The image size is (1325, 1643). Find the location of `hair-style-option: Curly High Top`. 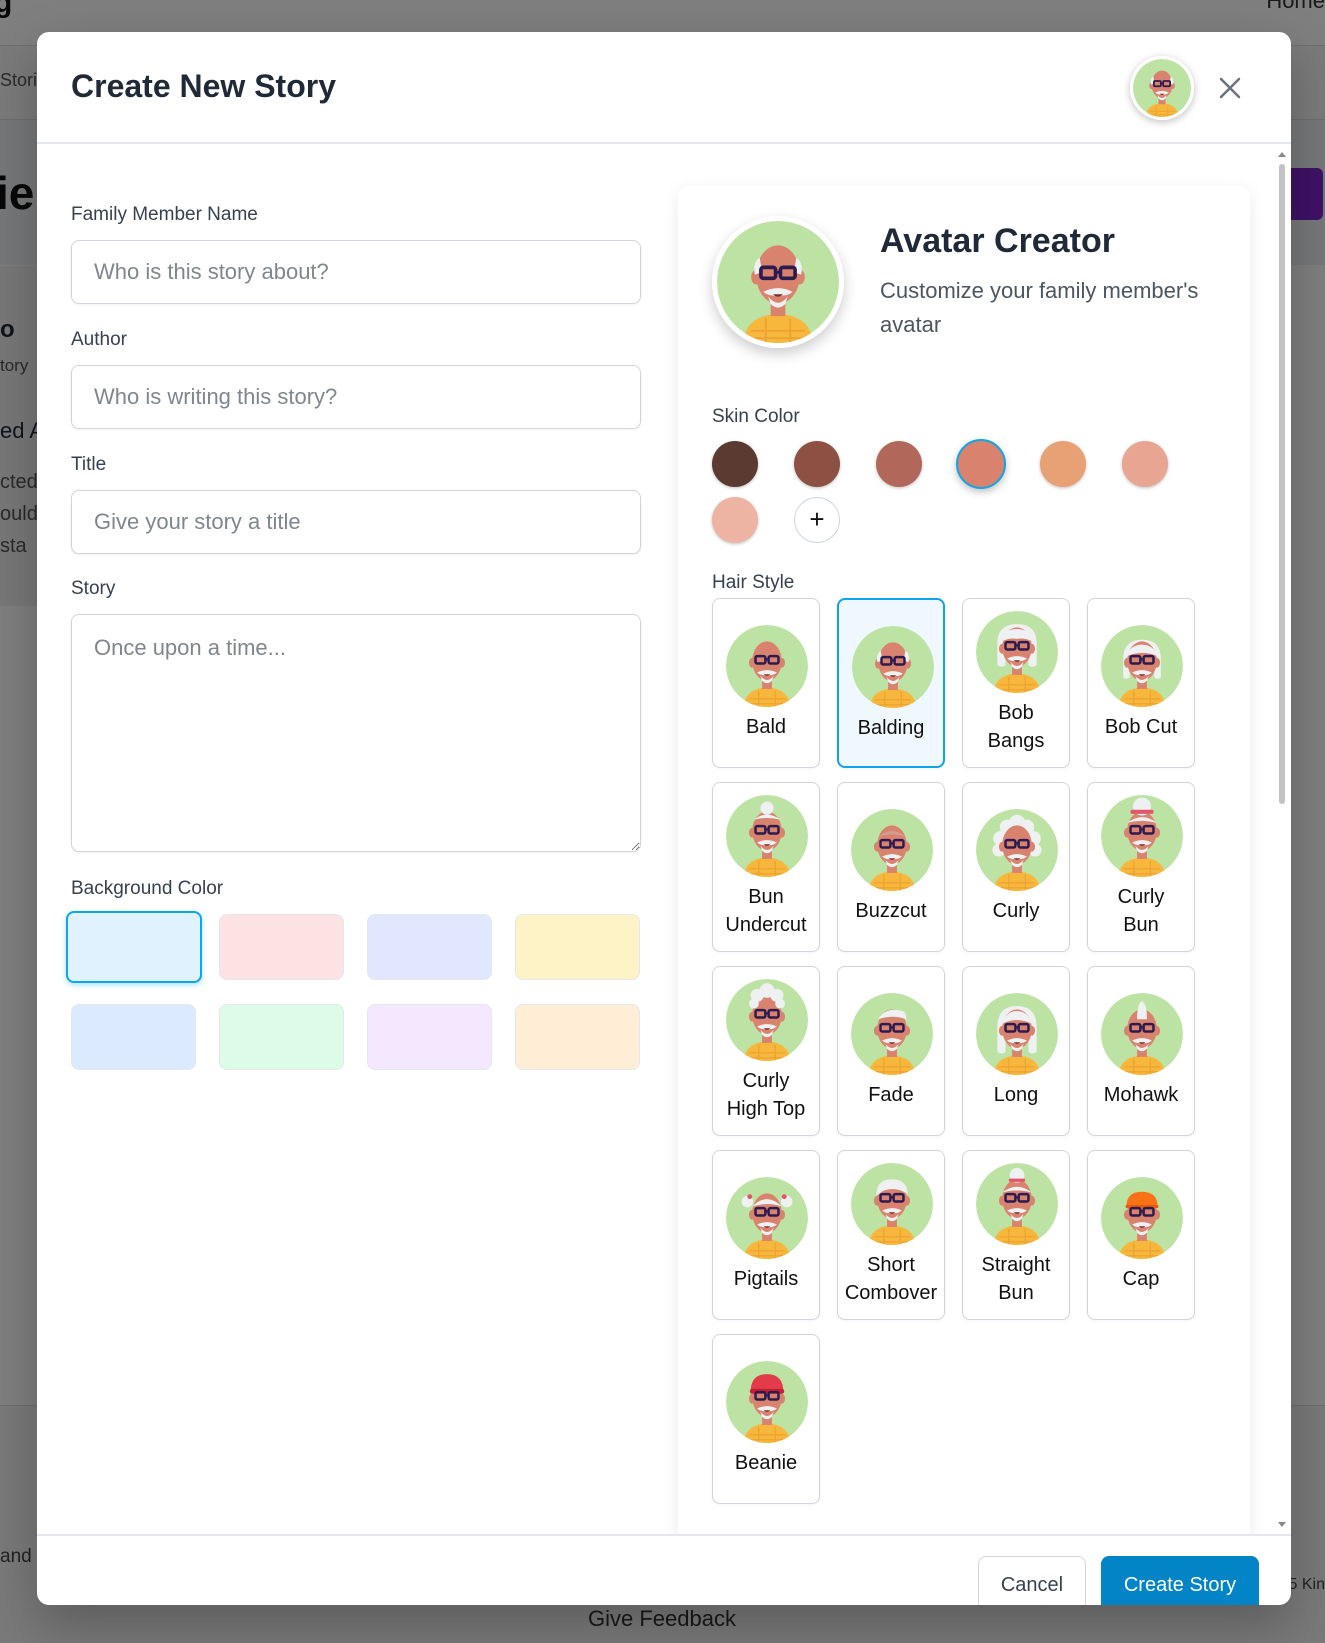

hair-style-option: Curly High Top is located at coordinates (766, 1051).